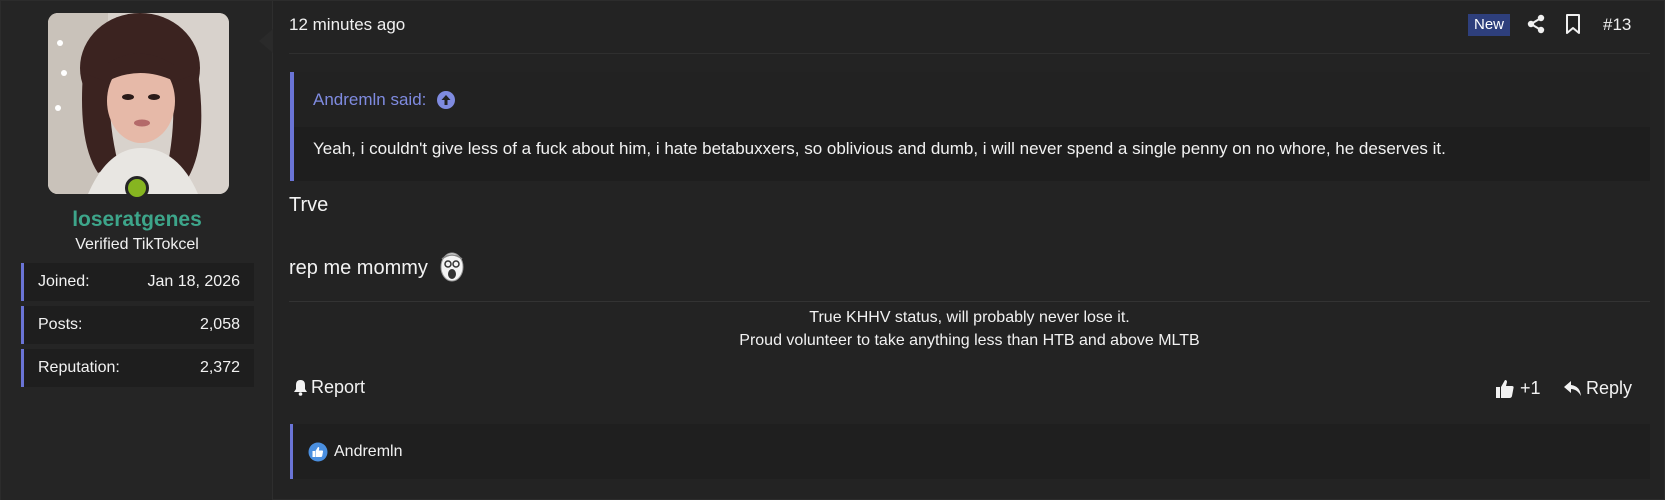 The height and width of the screenshot is (500, 1665). I want to click on post-timestamp-link: 12 minutes ago, so click(347, 25).